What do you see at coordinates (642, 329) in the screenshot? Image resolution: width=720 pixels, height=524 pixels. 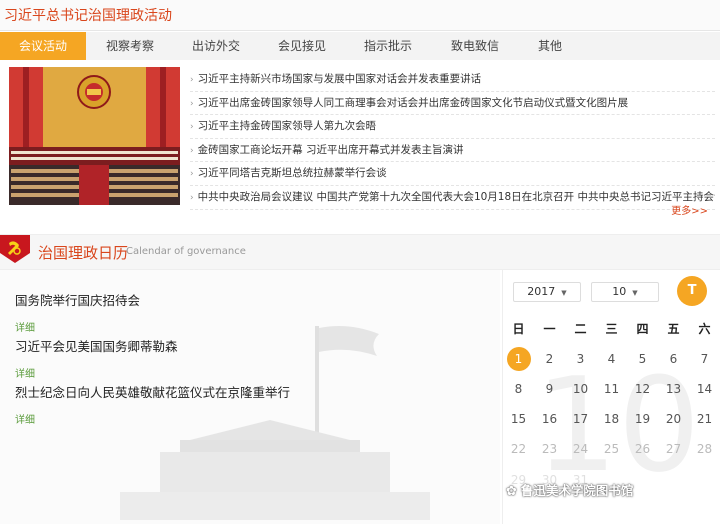 I see `weekday-label: 四` at bounding box center [642, 329].